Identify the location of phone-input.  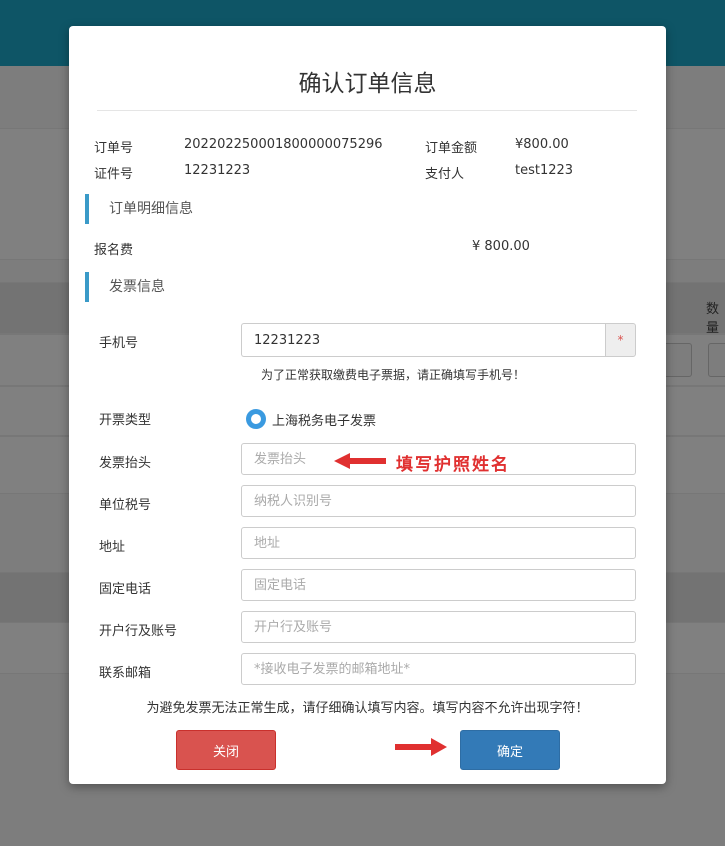
(423, 340).